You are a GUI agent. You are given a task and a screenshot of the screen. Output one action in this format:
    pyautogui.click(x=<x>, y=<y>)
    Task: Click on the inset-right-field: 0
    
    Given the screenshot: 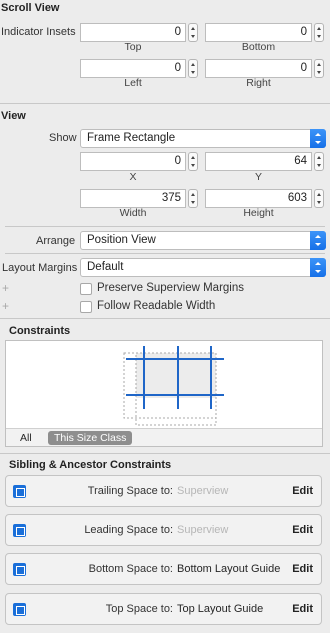 What is the action you would take?
    pyautogui.click(x=258, y=68)
    